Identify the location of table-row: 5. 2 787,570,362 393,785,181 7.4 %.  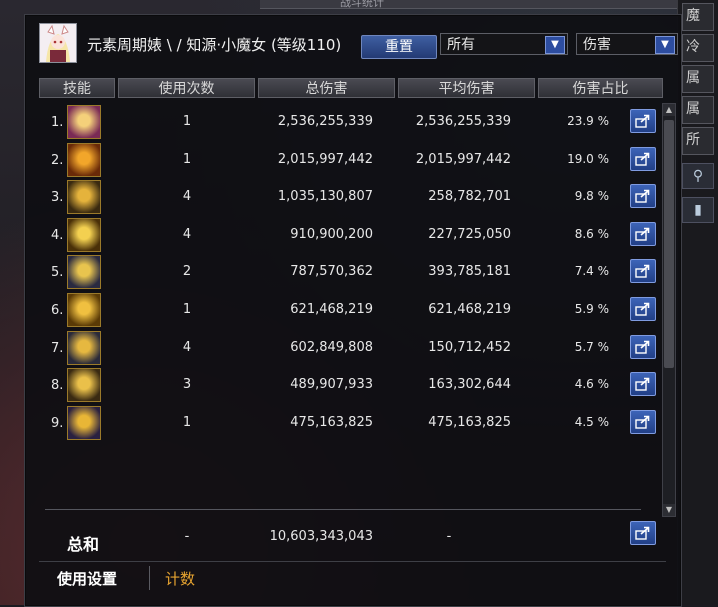
(359, 272).